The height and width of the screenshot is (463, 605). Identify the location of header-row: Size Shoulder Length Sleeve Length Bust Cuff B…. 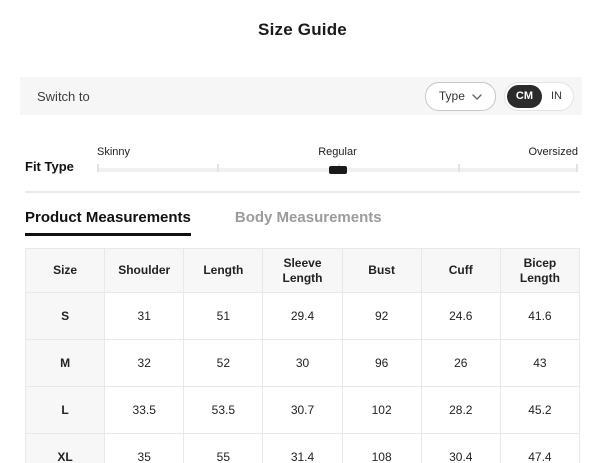
(302, 270).